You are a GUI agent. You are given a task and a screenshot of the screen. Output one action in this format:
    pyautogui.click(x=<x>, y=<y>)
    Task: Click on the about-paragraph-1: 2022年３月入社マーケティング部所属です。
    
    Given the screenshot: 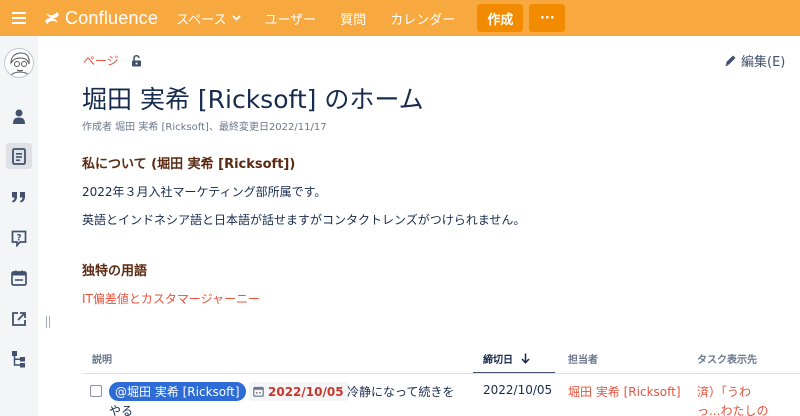 What is the action you would take?
    pyautogui.click(x=204, y=192)
    